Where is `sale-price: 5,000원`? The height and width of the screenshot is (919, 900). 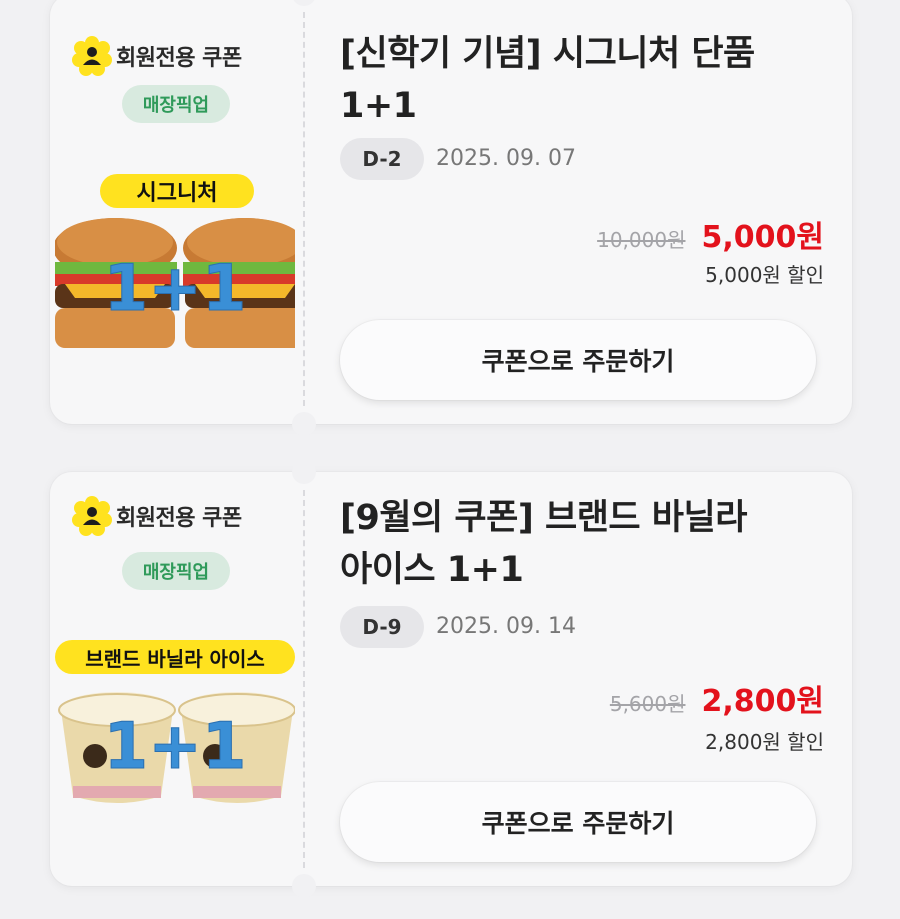
sale-price: 5,000원 is located at coordinates (763, 237).